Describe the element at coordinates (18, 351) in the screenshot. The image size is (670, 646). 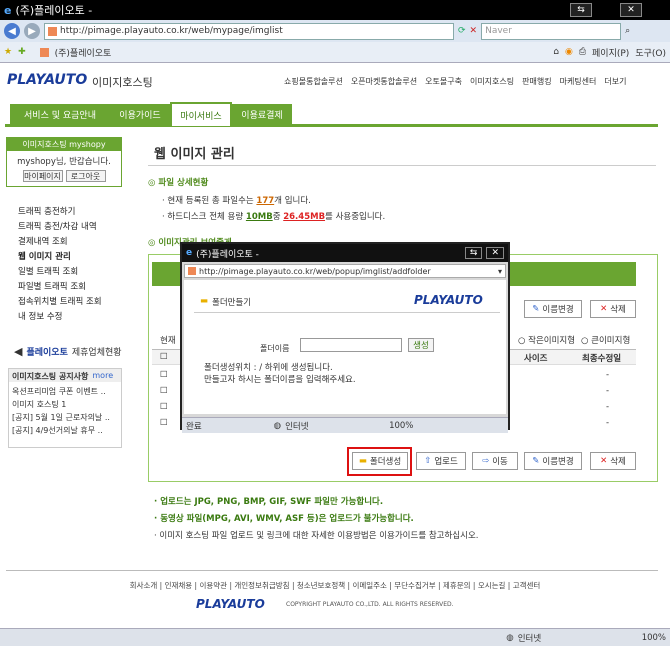
I see `megaphone-icon: ◀` at that location.